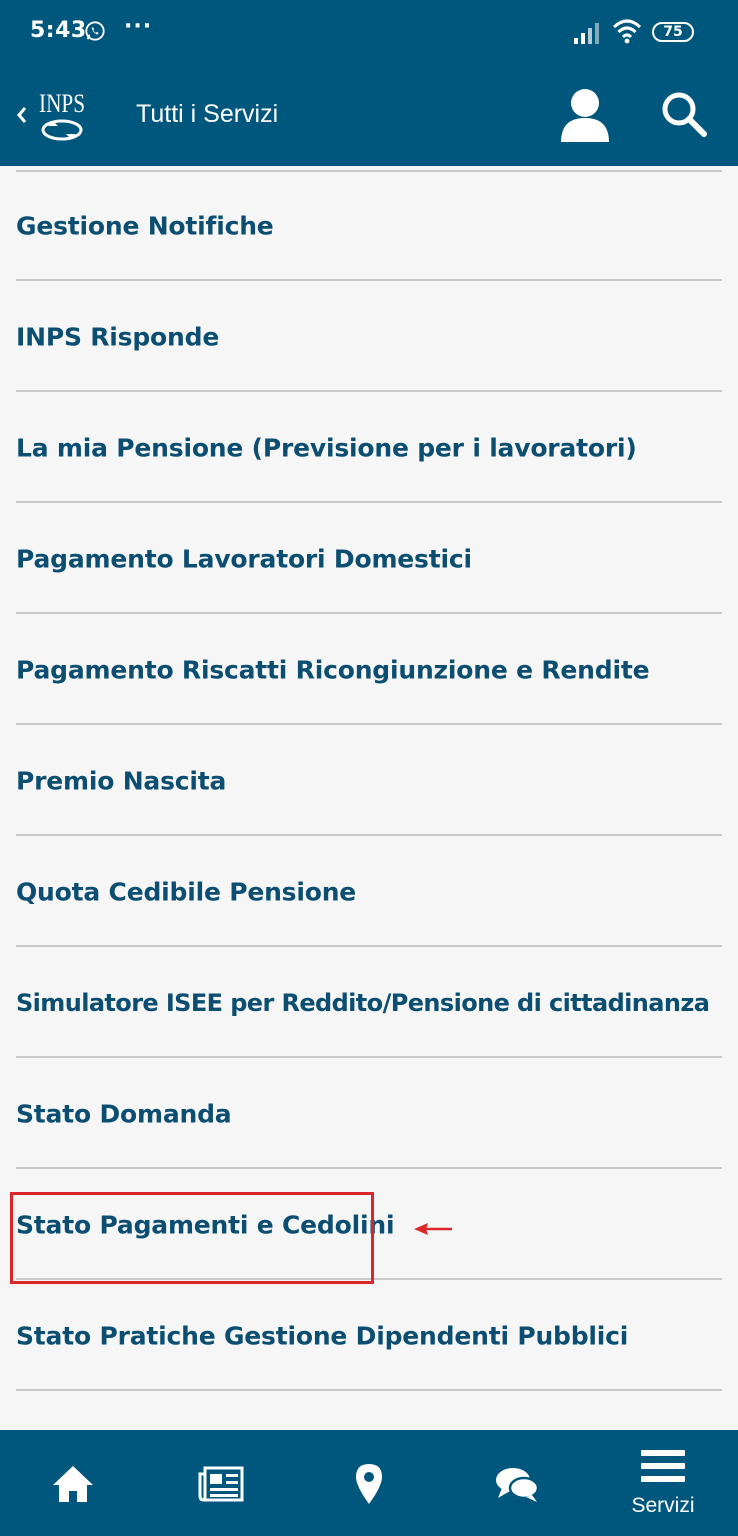  I want to click on chat-icon, so click(518, 1485).